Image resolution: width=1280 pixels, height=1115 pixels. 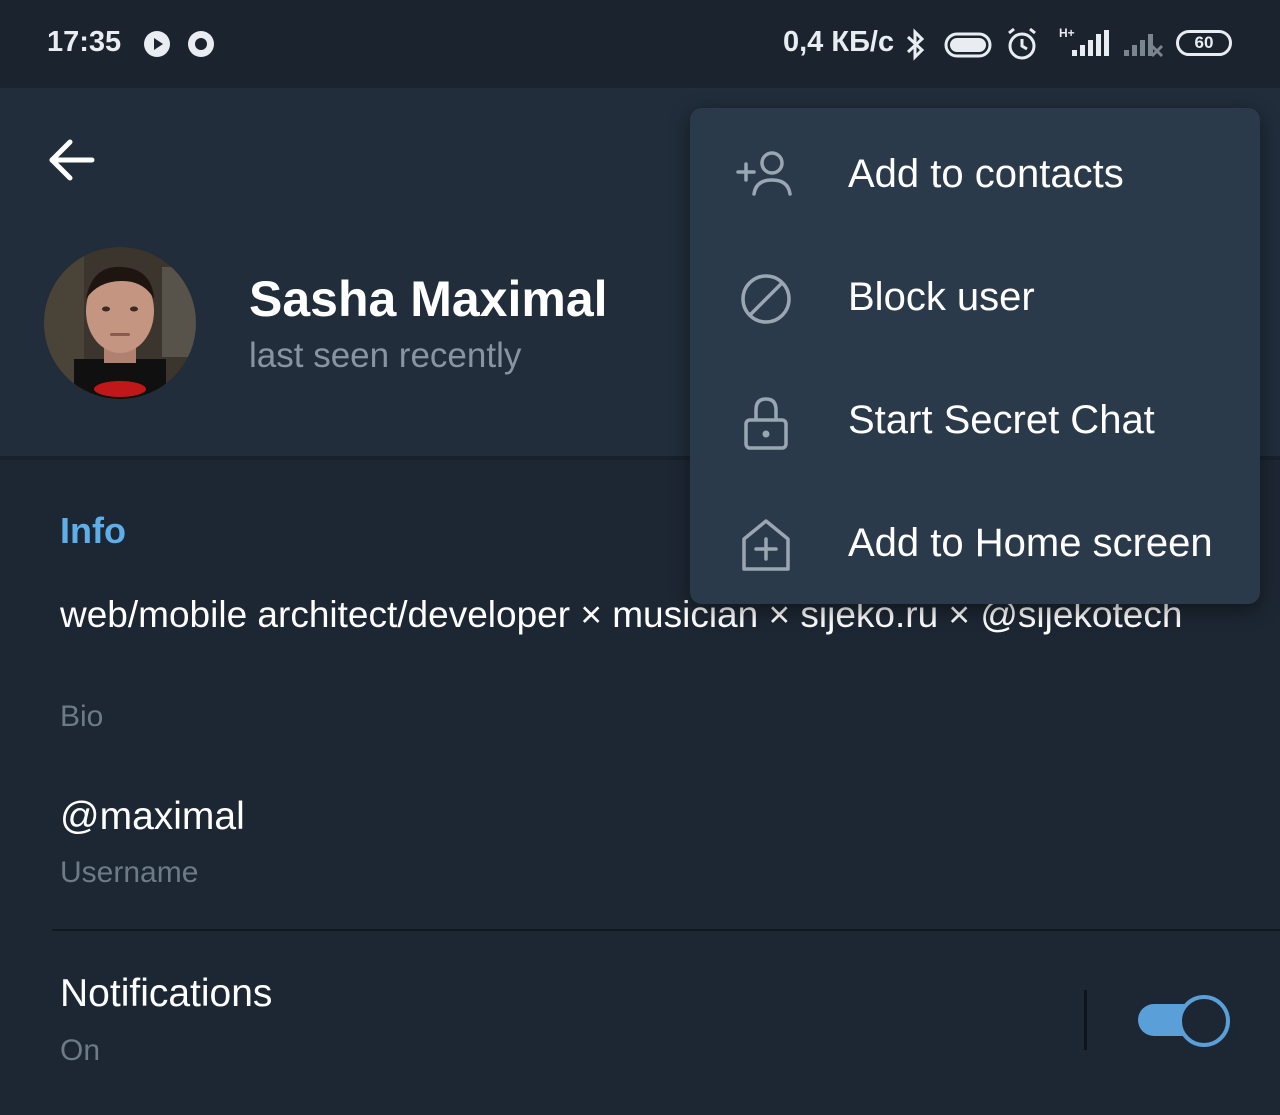 I want to click on status-time: 17:35, so click(x=84, y=42).